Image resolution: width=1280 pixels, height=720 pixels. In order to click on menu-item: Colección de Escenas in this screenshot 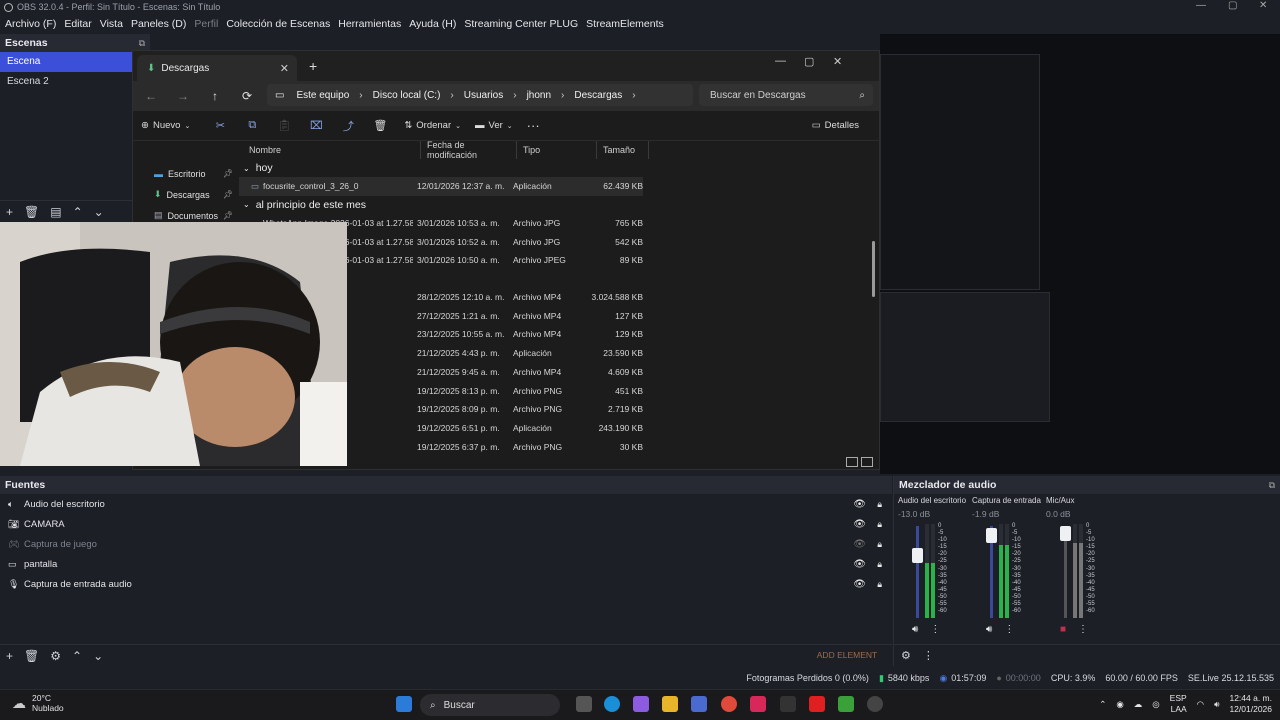, I will do `click(278, 24)`.